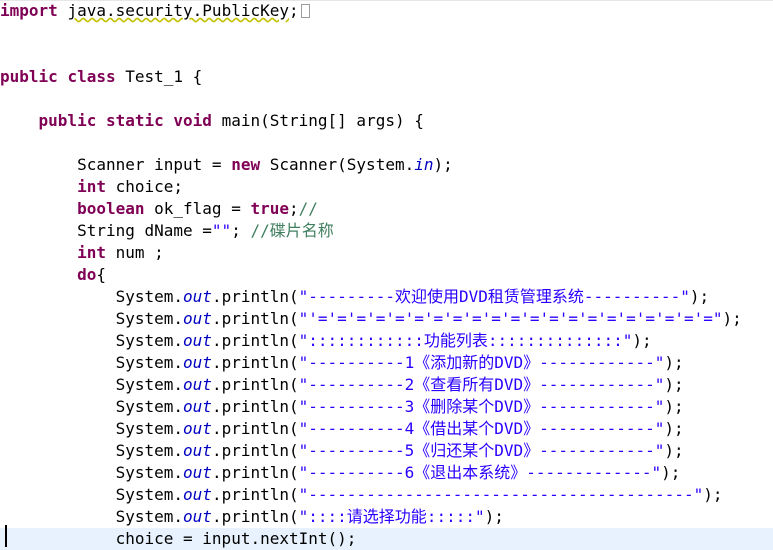 The width and height of the screenshot is (773, 550). I want to click on string-token: "----------5《归还某个DVD》------------", so click(481, 450).